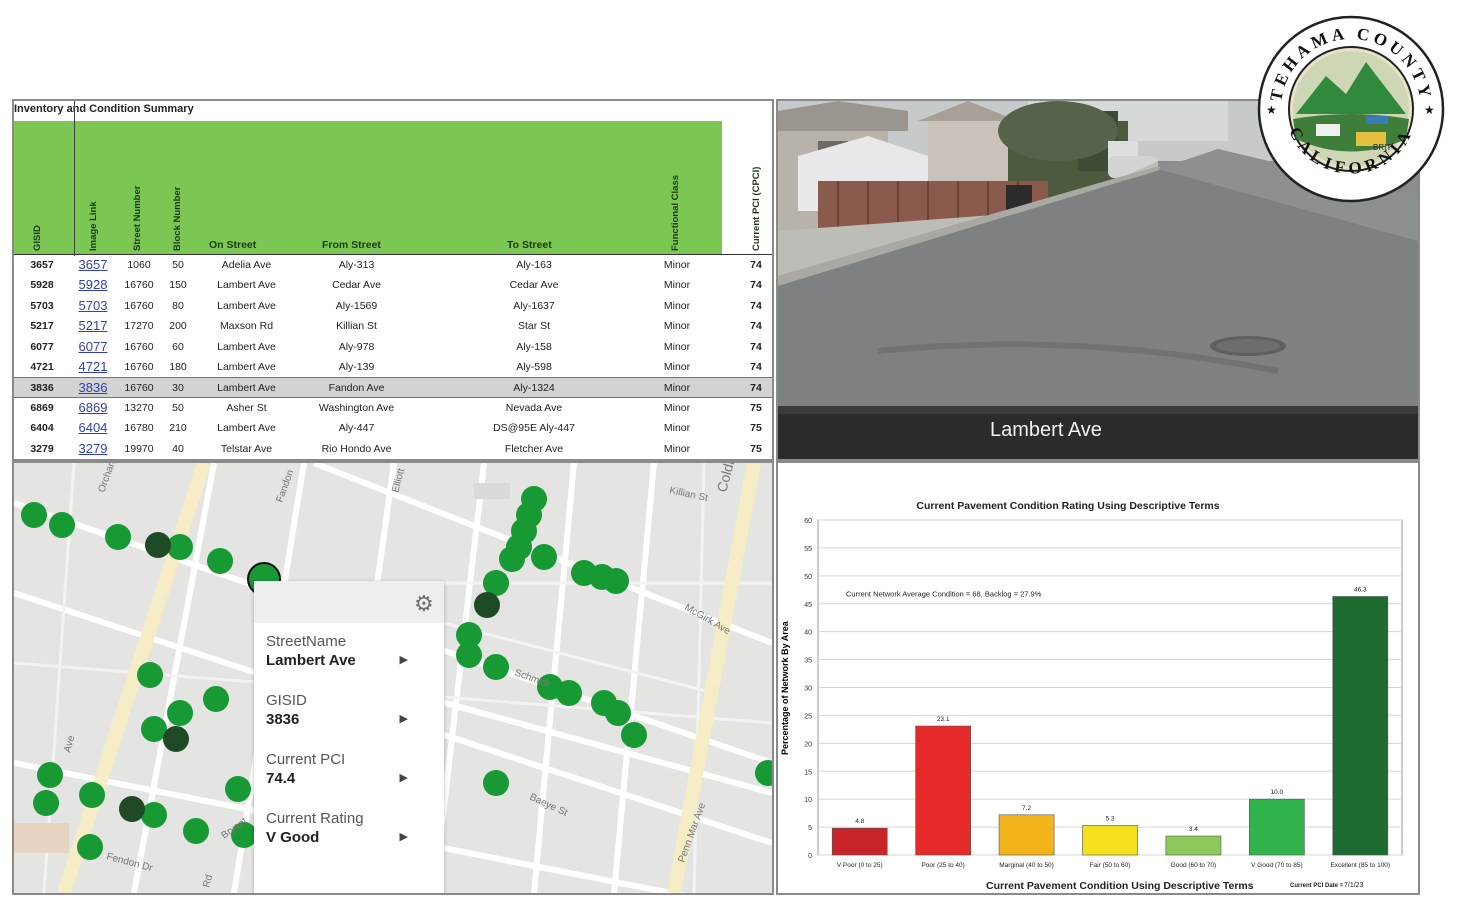 The height and width of the screenshot is (916, 1460). I want to click on chevron-right-icon: ▶, so click(403, 719).